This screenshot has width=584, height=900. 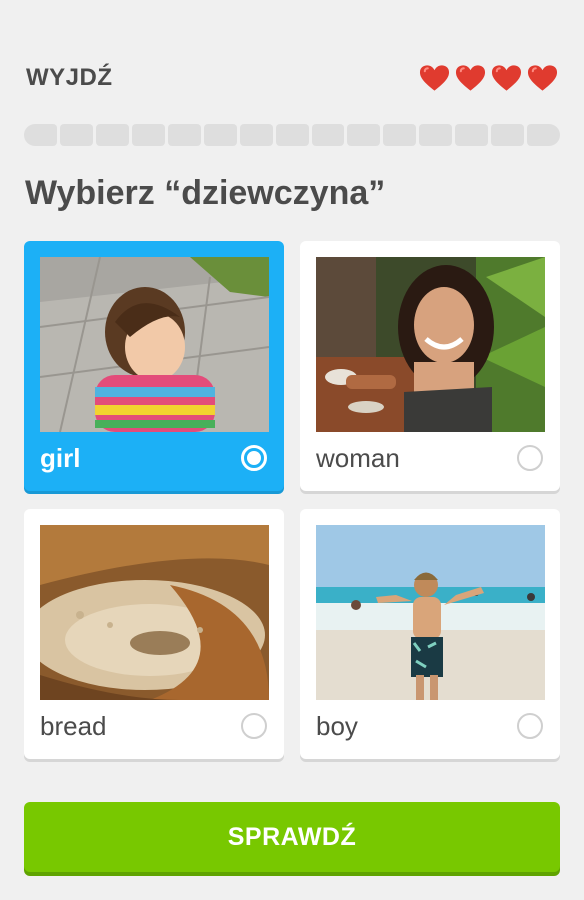 What do you see at coordinates (358, 458) in the screenshot?
I see `option-label: woman` at bounding box center [358, 458].